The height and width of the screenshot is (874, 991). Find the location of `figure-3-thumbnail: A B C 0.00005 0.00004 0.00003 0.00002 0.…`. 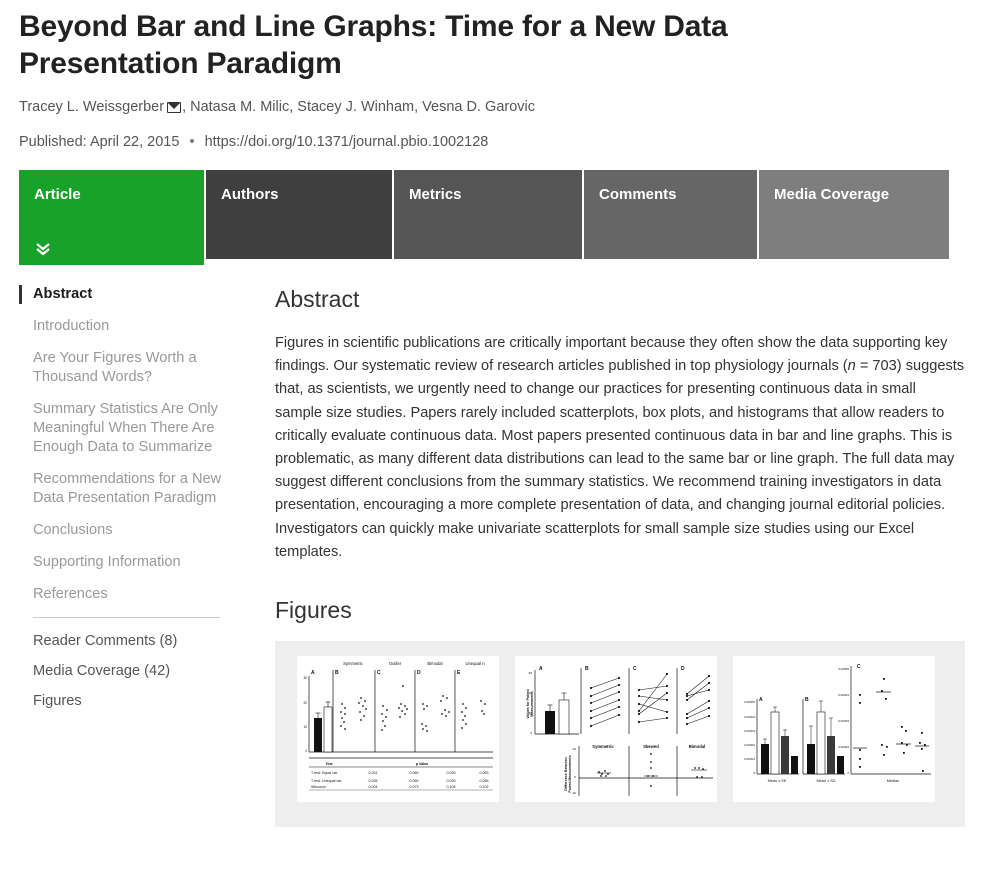

figure-3-thumbnail: A B C 0.00005 0.00004 0.00003 0.00002 0.… is located at coordinates (834, 729).